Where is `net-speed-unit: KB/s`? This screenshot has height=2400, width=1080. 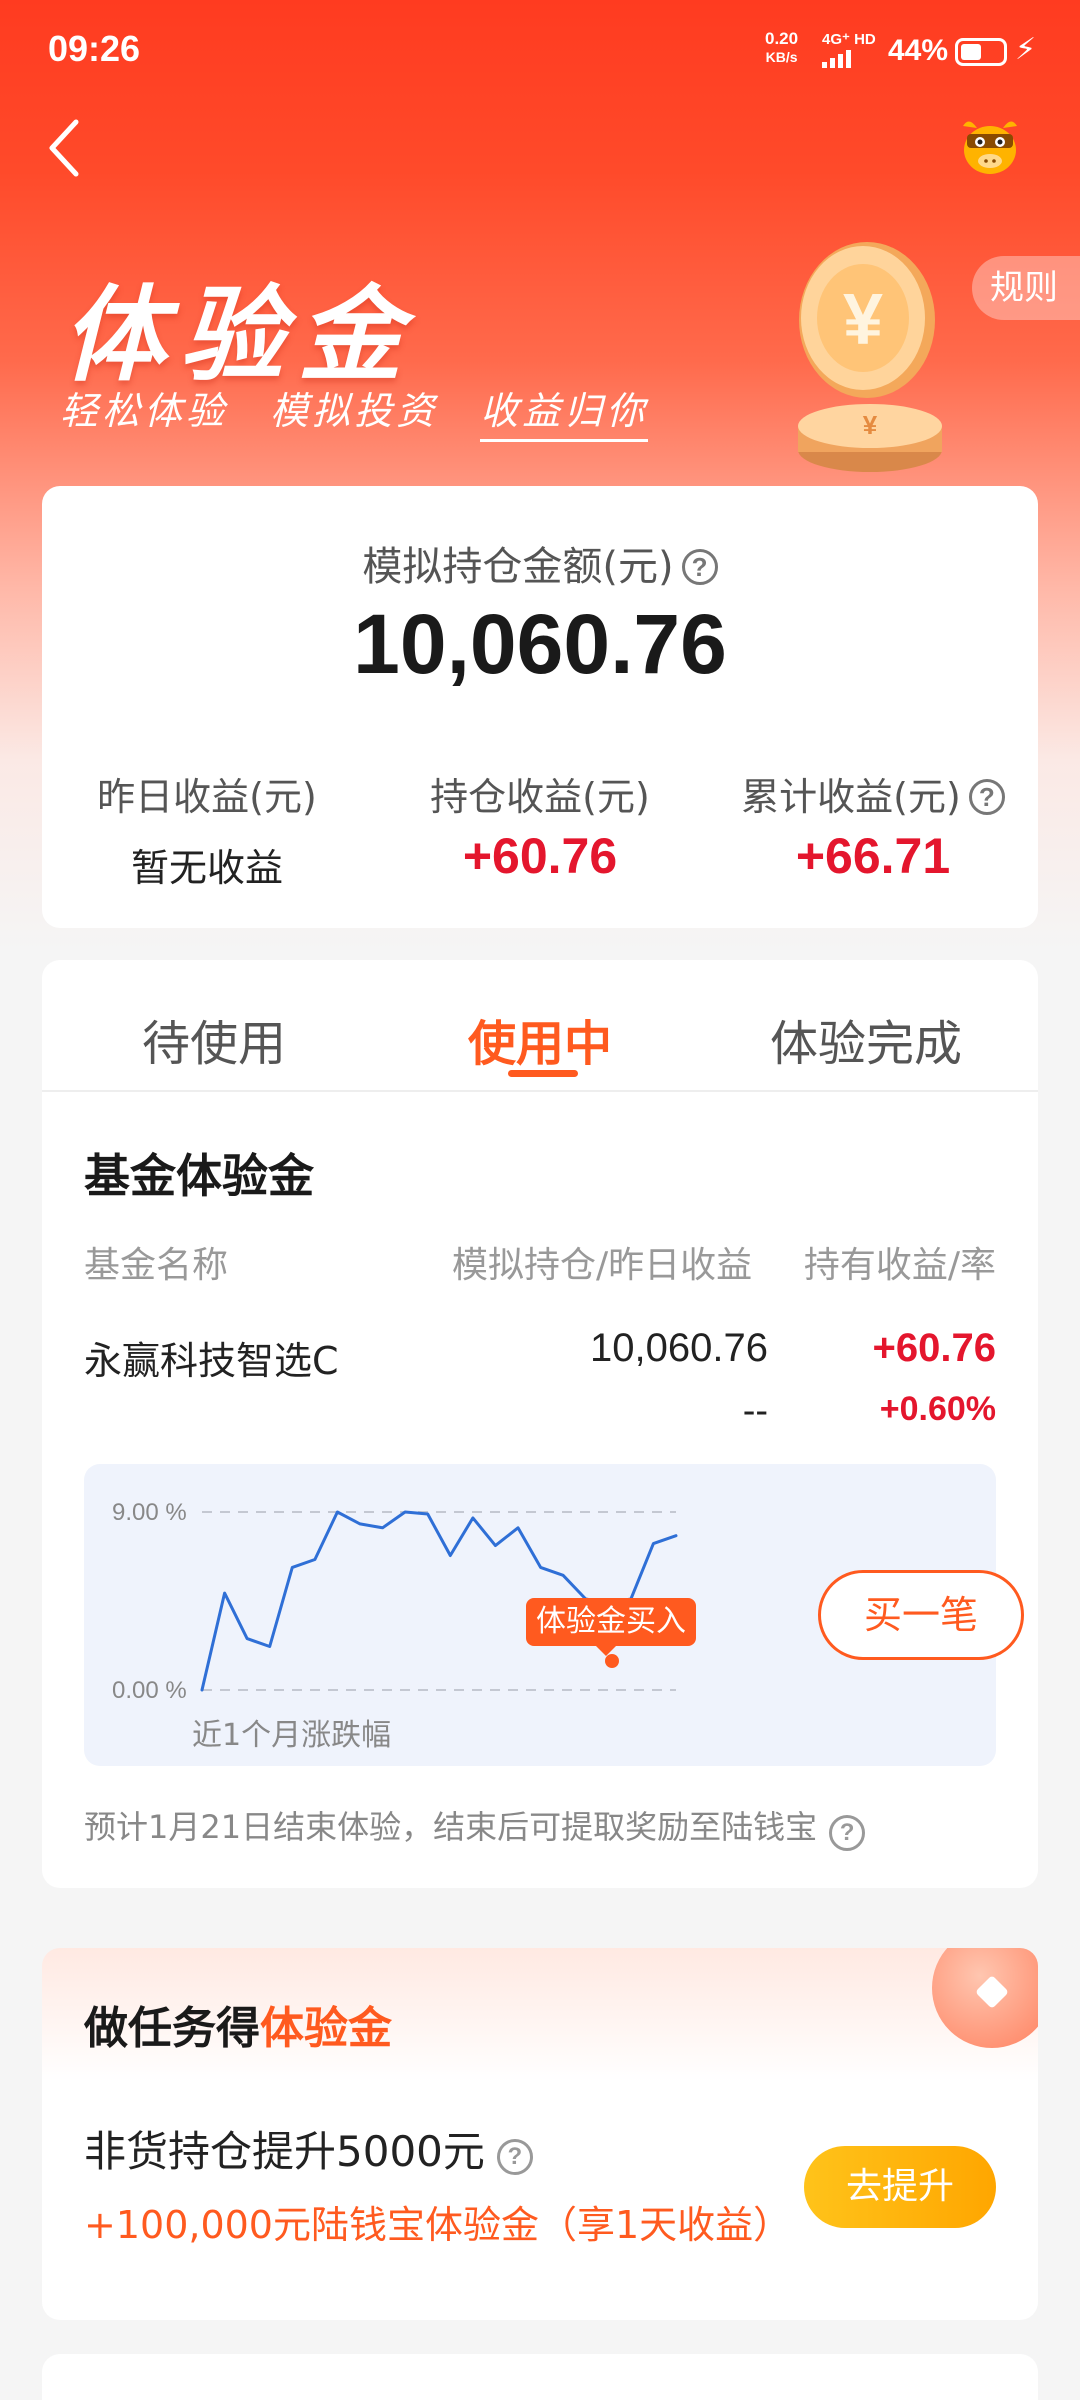 net-speed-unit: KB/s is located at coordinates (781, 57).